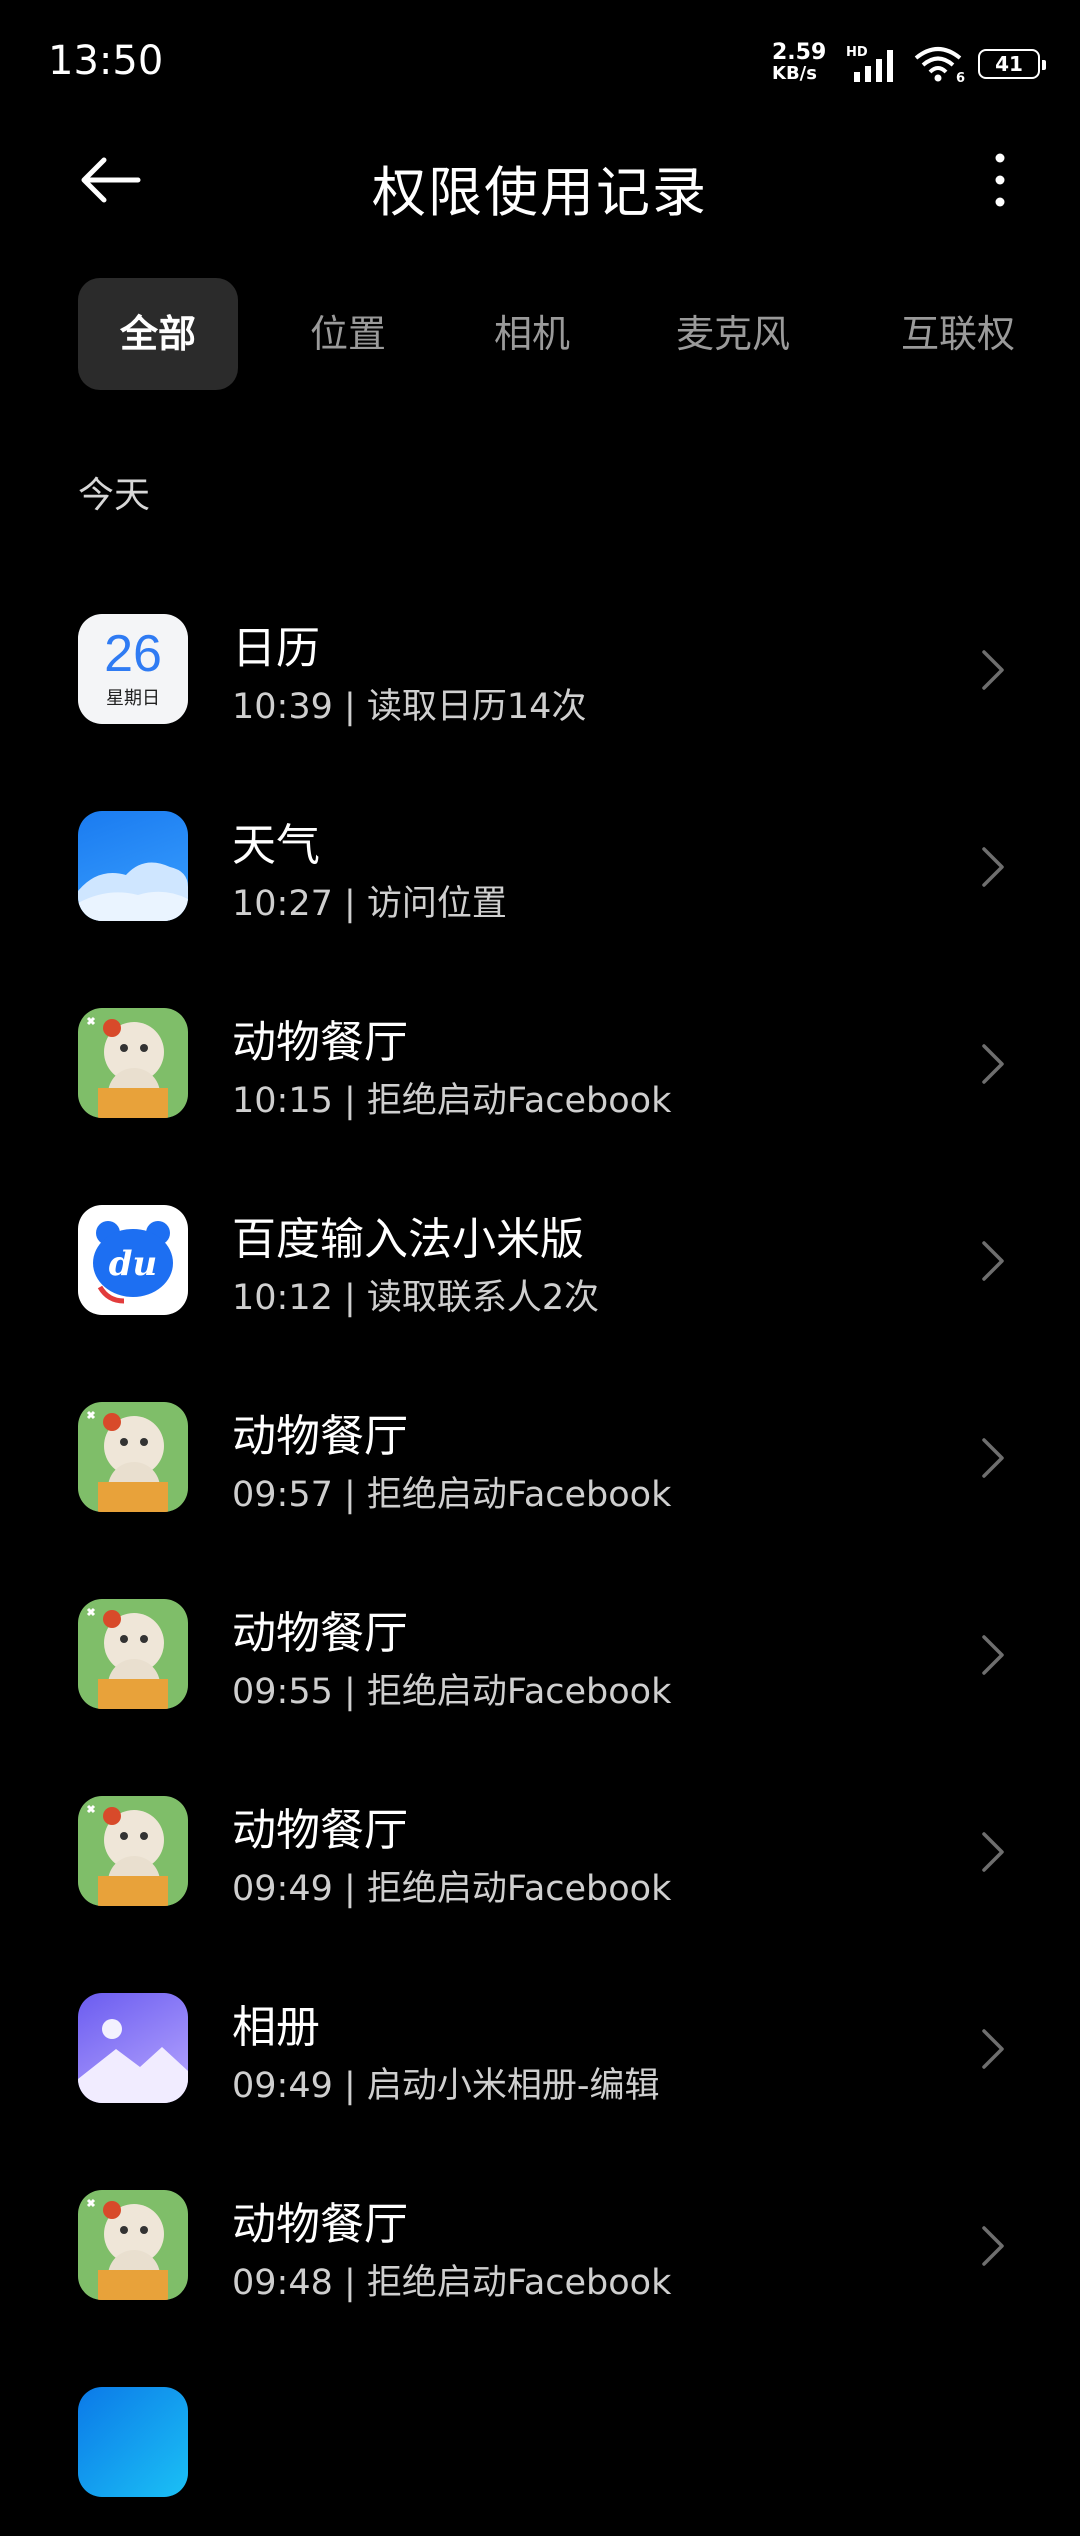 This screenshot has height=2536, width=1080. Describe the element at coordinates (799, 52) in the screenshot. I see `network-speed-value: 2.59` at that location.